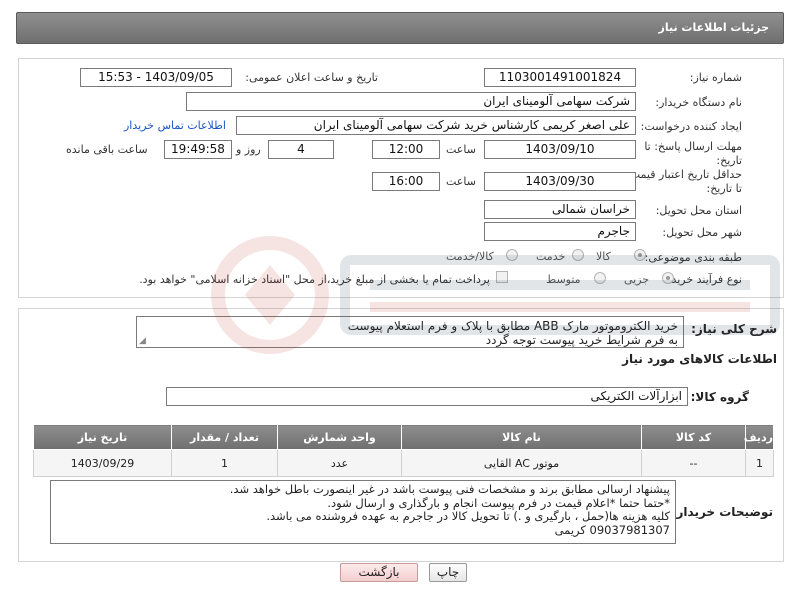  I want to click on back-button: بازگشت, so click(379, 572).